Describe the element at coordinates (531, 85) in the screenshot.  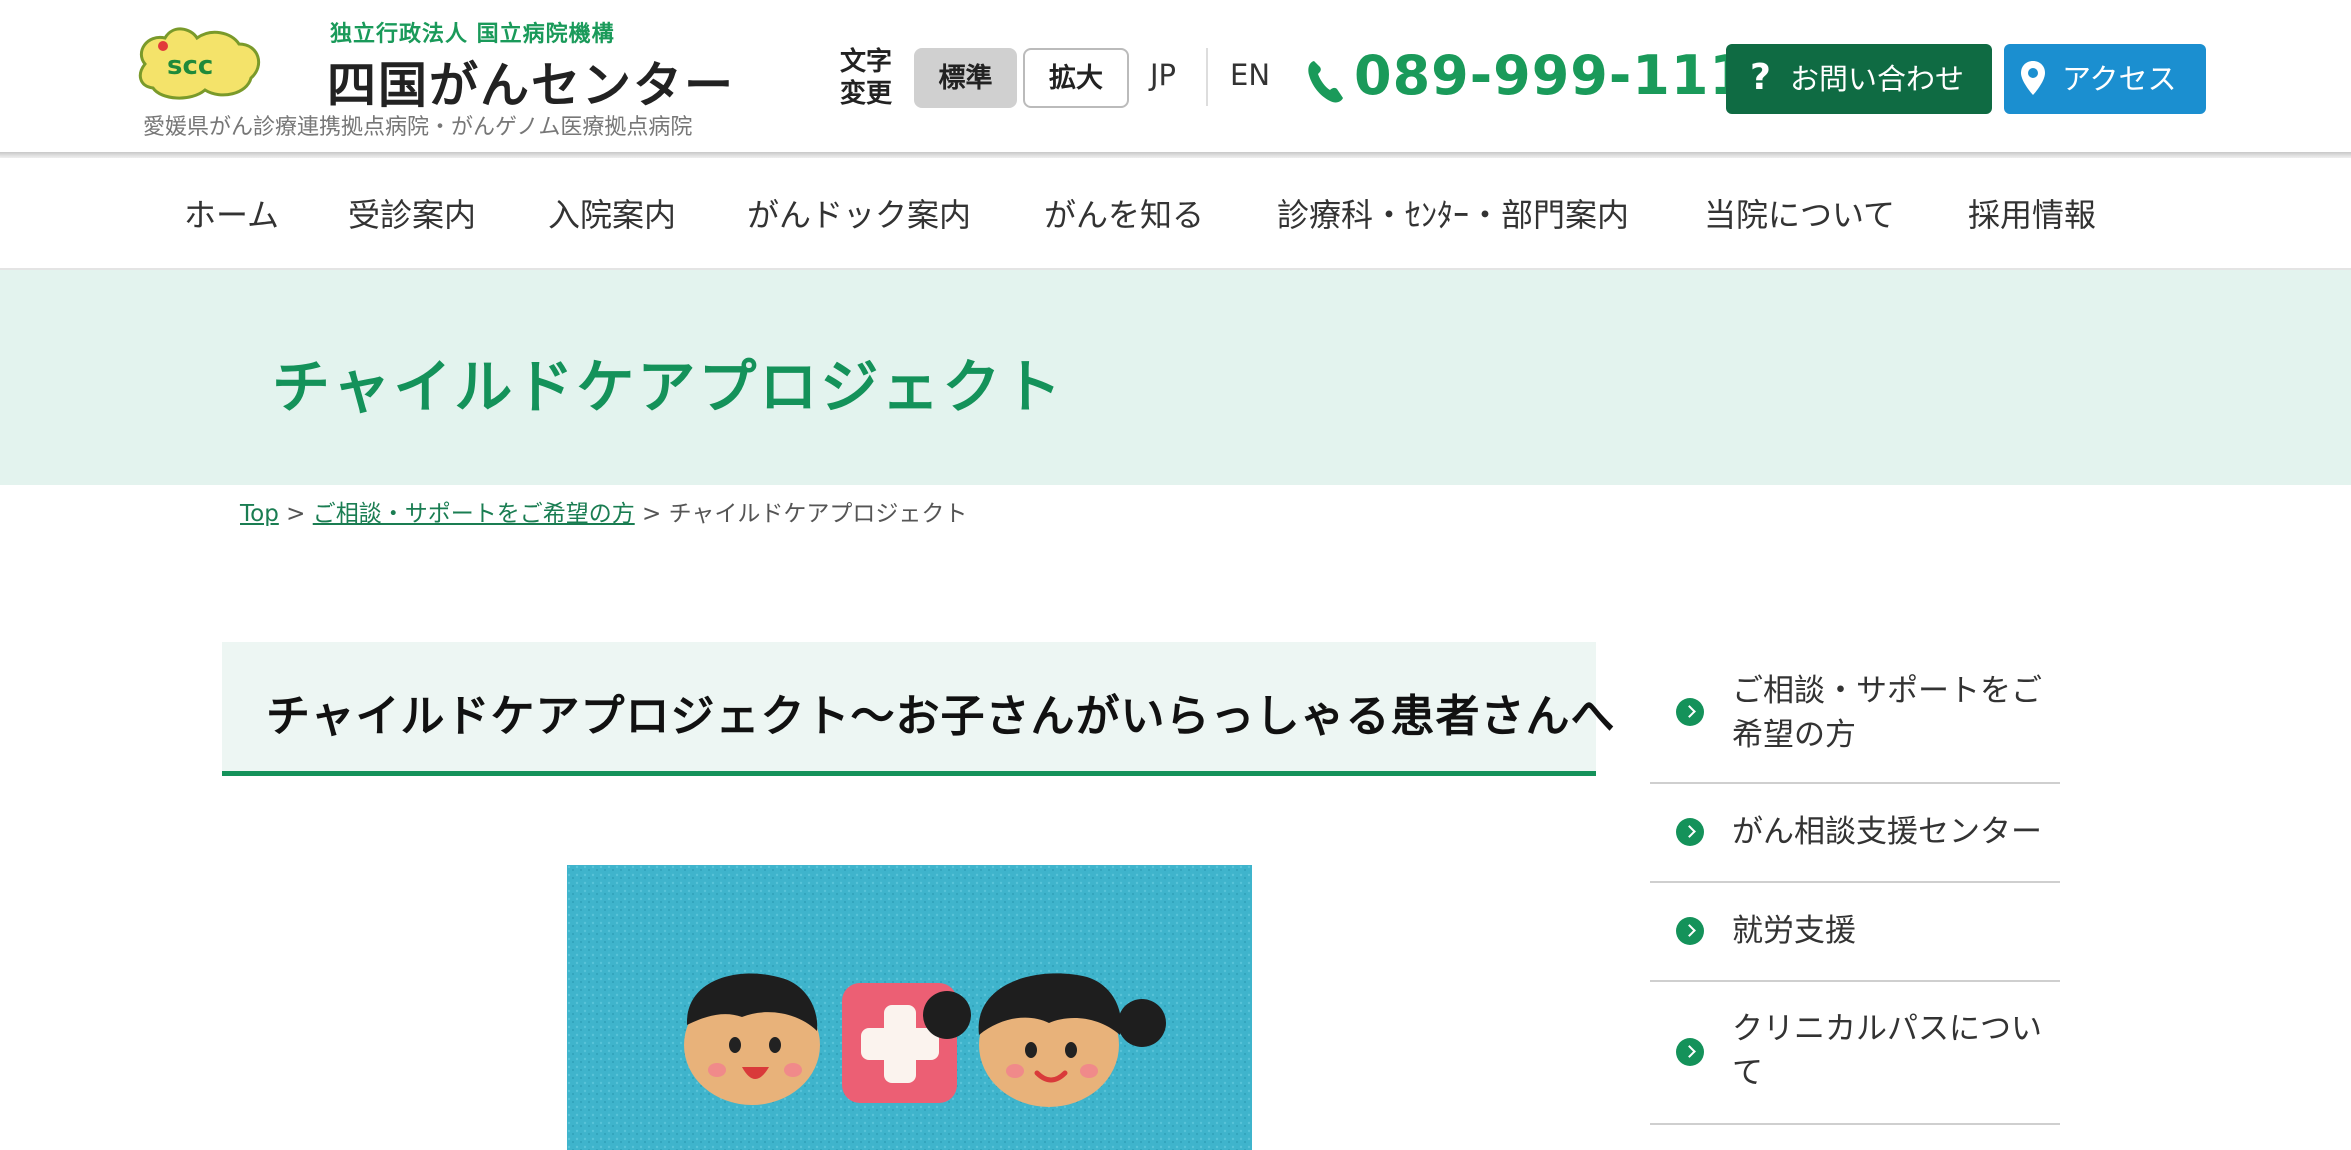
I see `hospital-name: 四国がんセンター` at that location.